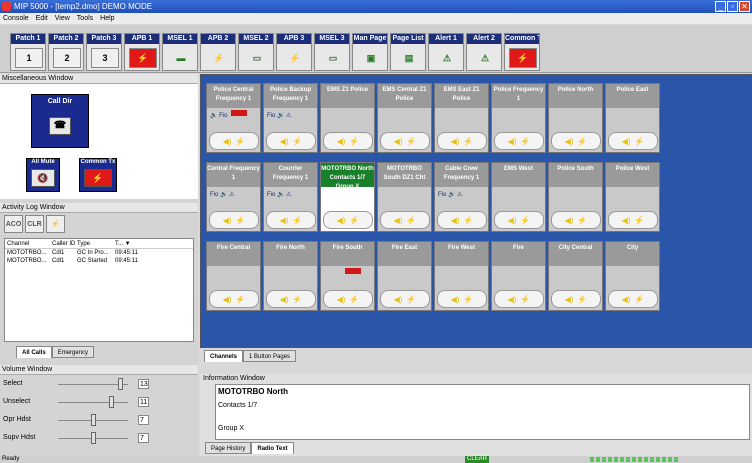  What do you see at coordinates (43, 175) in the screenshot?
I see `all-mute-button: All Mute 🔇` at bounding box center [43, 175].